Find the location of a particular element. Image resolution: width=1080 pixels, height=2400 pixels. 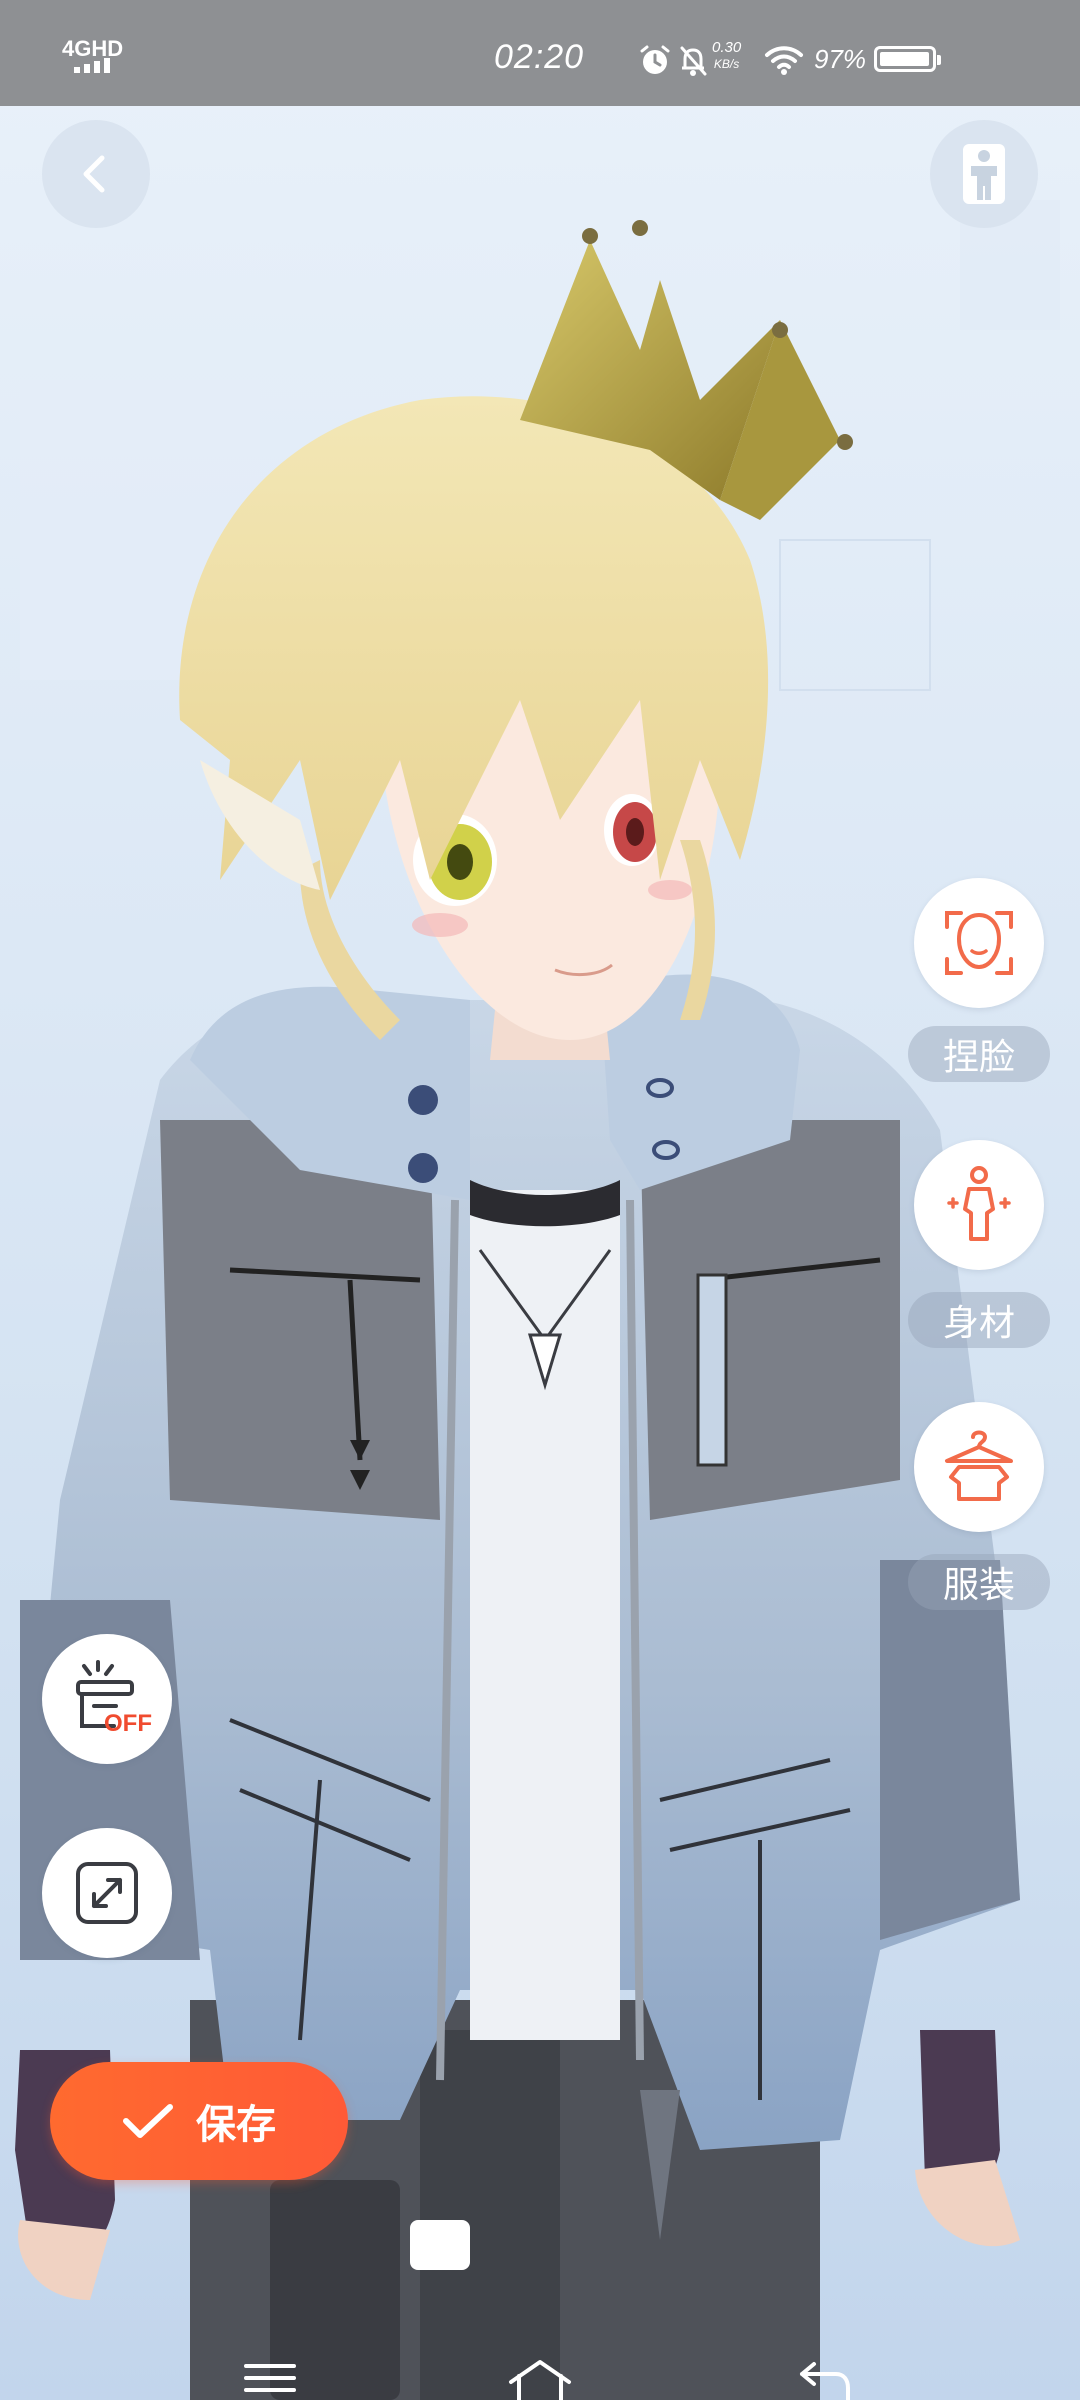

outfit-edit-label: 服装 is located at coordinates (979, 1582).